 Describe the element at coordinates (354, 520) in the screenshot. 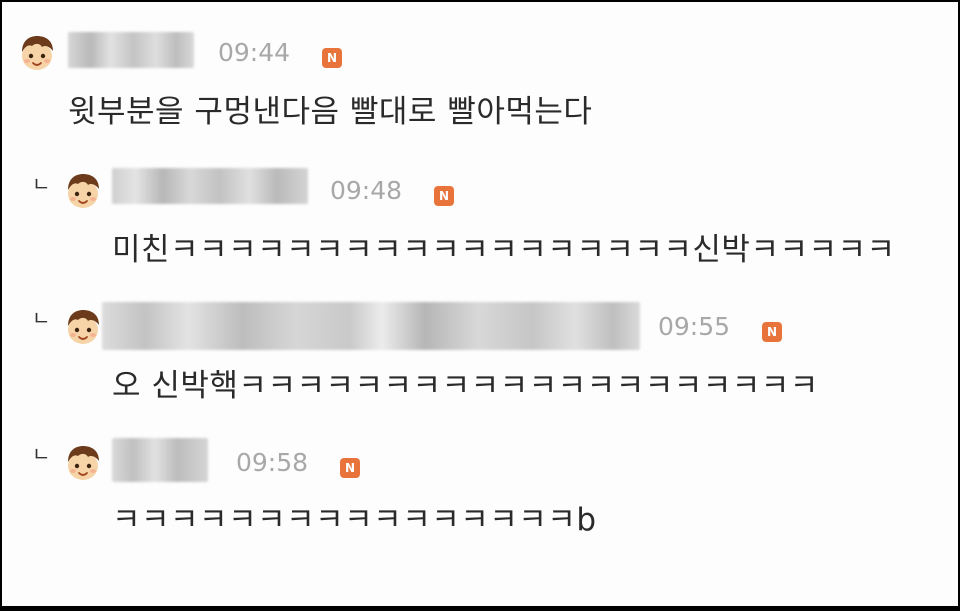

I see `comment-text: ㅋㅋㅋㅋㅋㅋㅋㅋㅋㅋㅋㅋㅋㅋㅋㅋb` at that location.